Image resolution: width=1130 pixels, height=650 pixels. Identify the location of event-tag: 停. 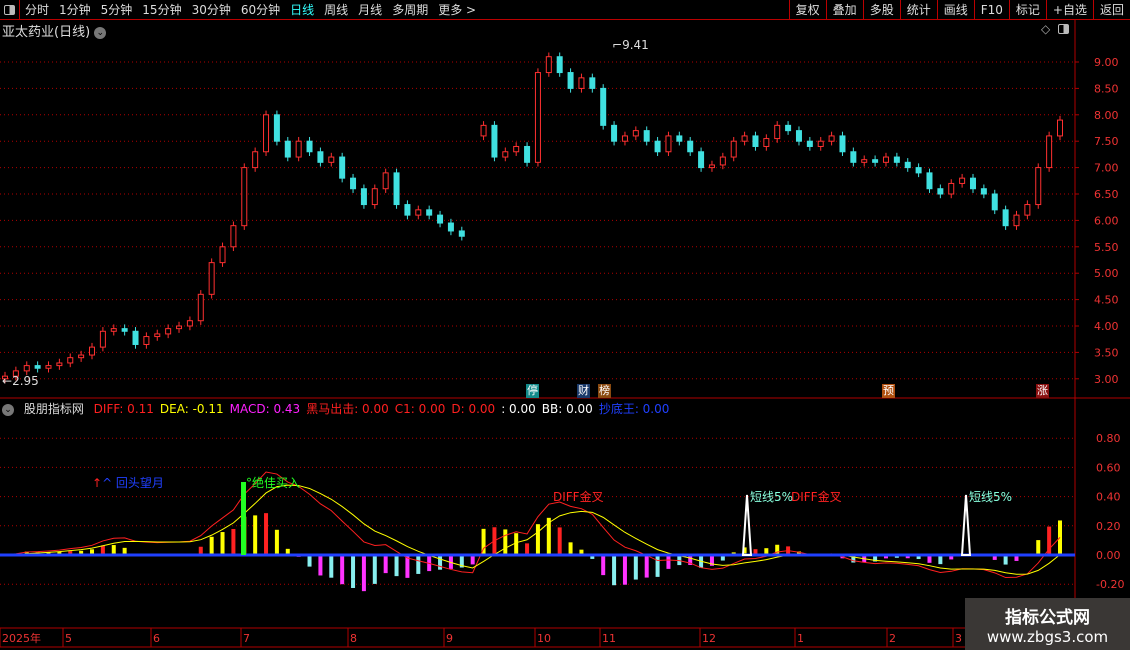
(532, 391).